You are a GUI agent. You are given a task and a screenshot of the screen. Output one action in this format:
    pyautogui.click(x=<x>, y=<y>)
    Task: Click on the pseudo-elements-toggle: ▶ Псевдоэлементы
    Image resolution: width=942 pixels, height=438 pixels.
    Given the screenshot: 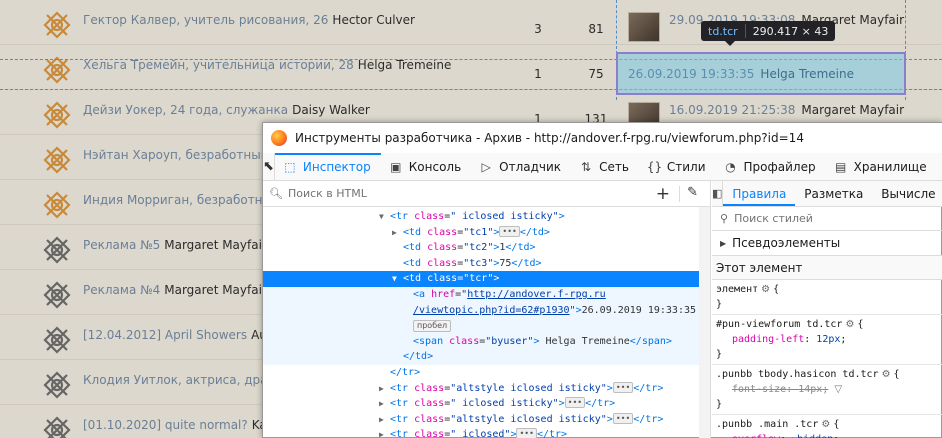 What is the action you would take?
    pyautogui.click(x=827, y=243)
    